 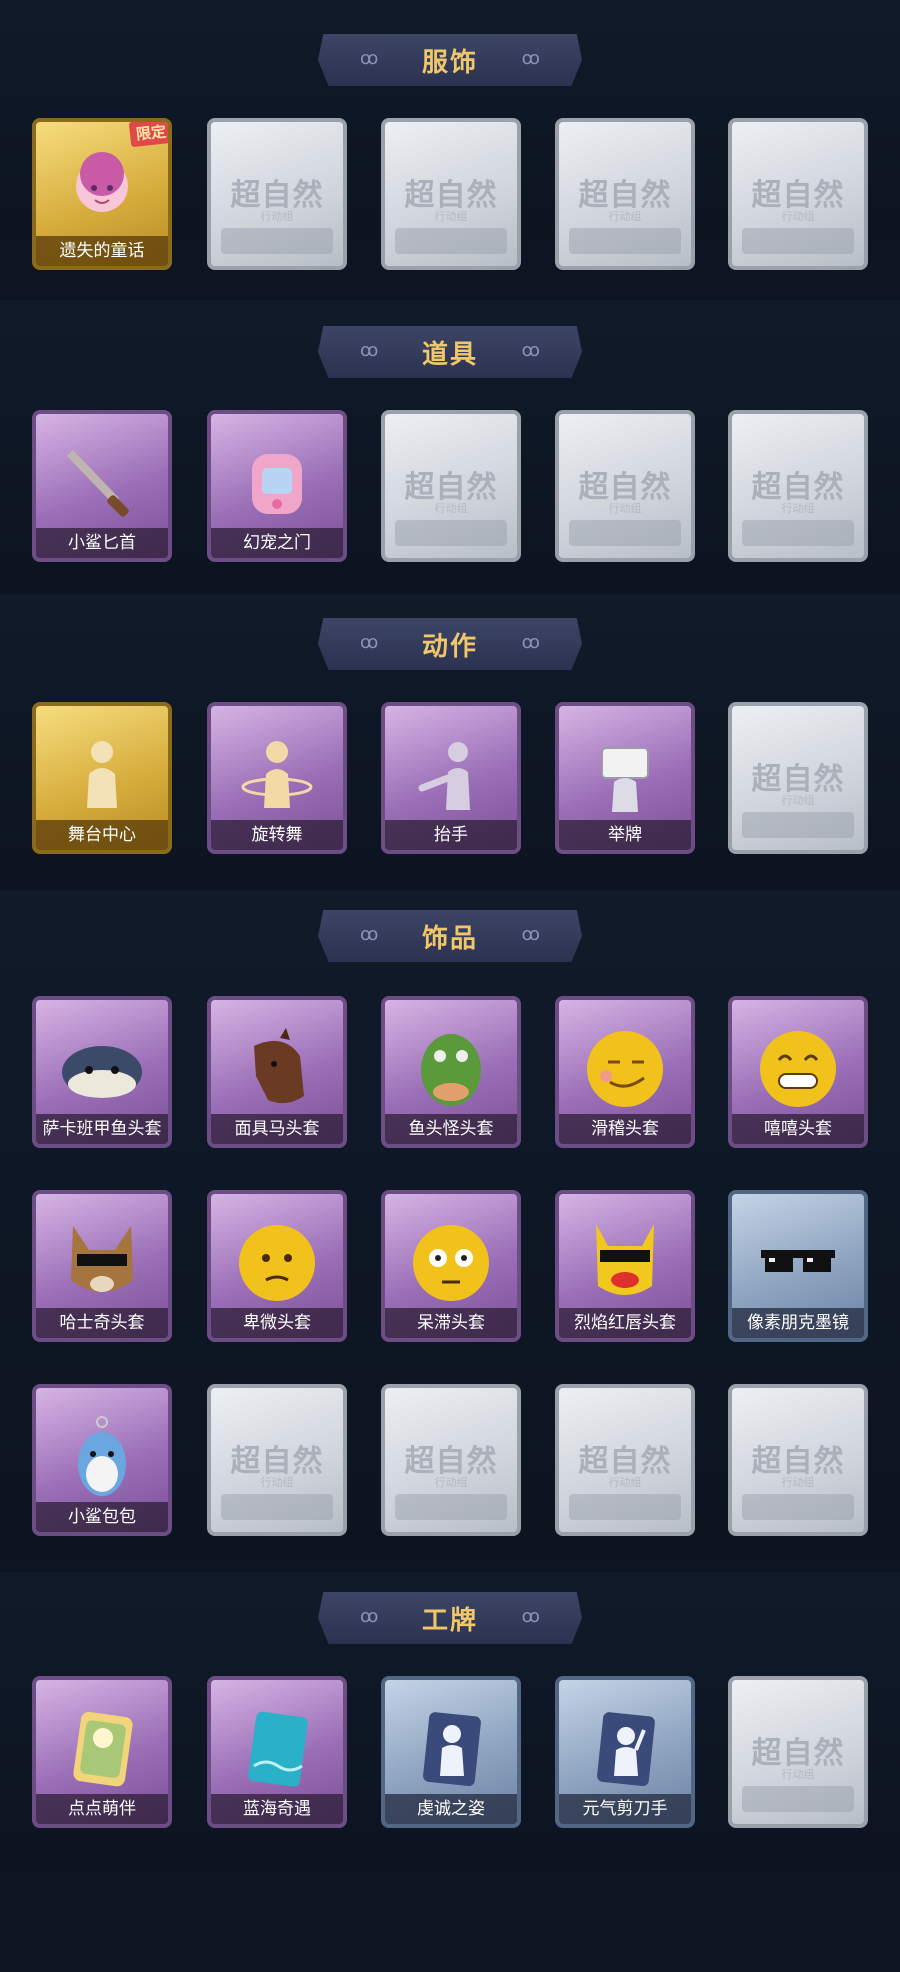 I want to click on card-item: 小鲨包包, so click(x=102, y=1460).